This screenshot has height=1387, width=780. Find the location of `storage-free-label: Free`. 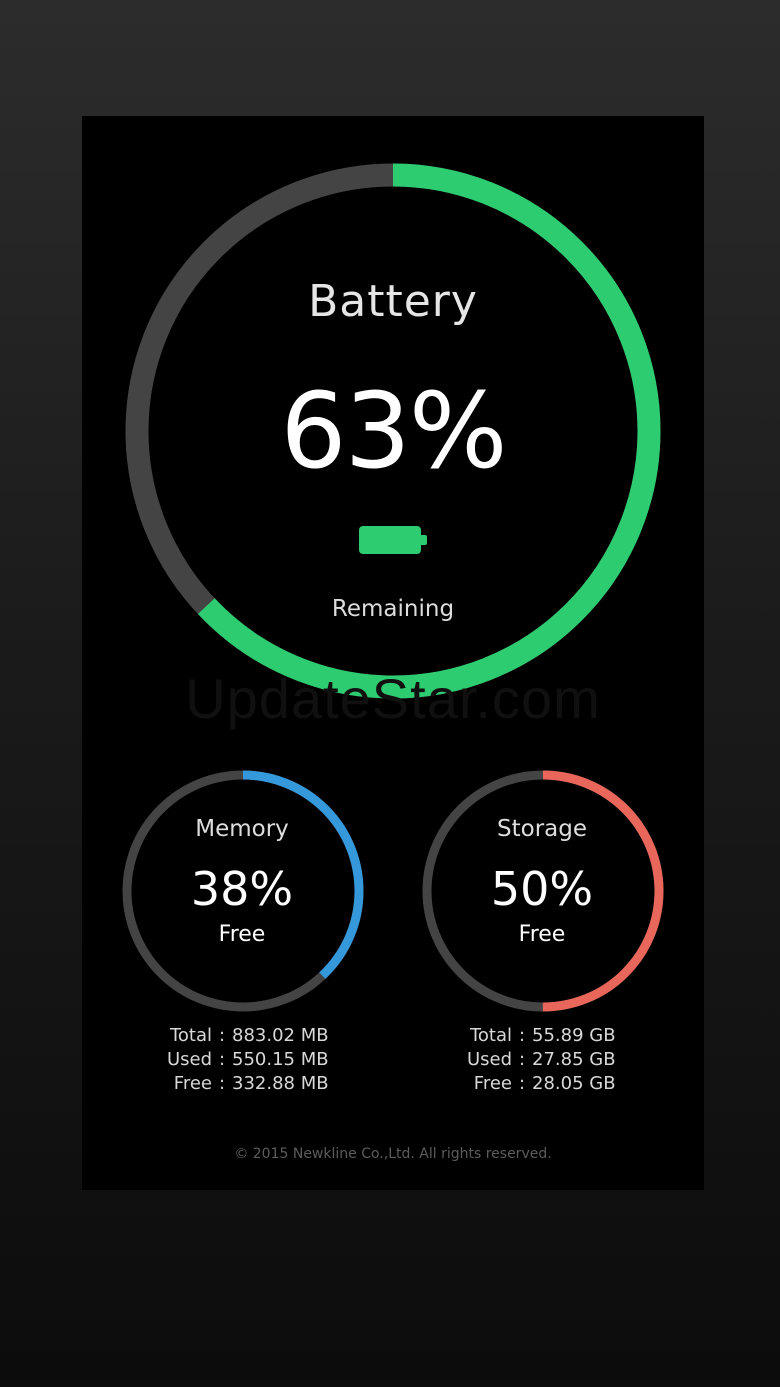

storage-free-label: Free is located at coordinates (542, 934).